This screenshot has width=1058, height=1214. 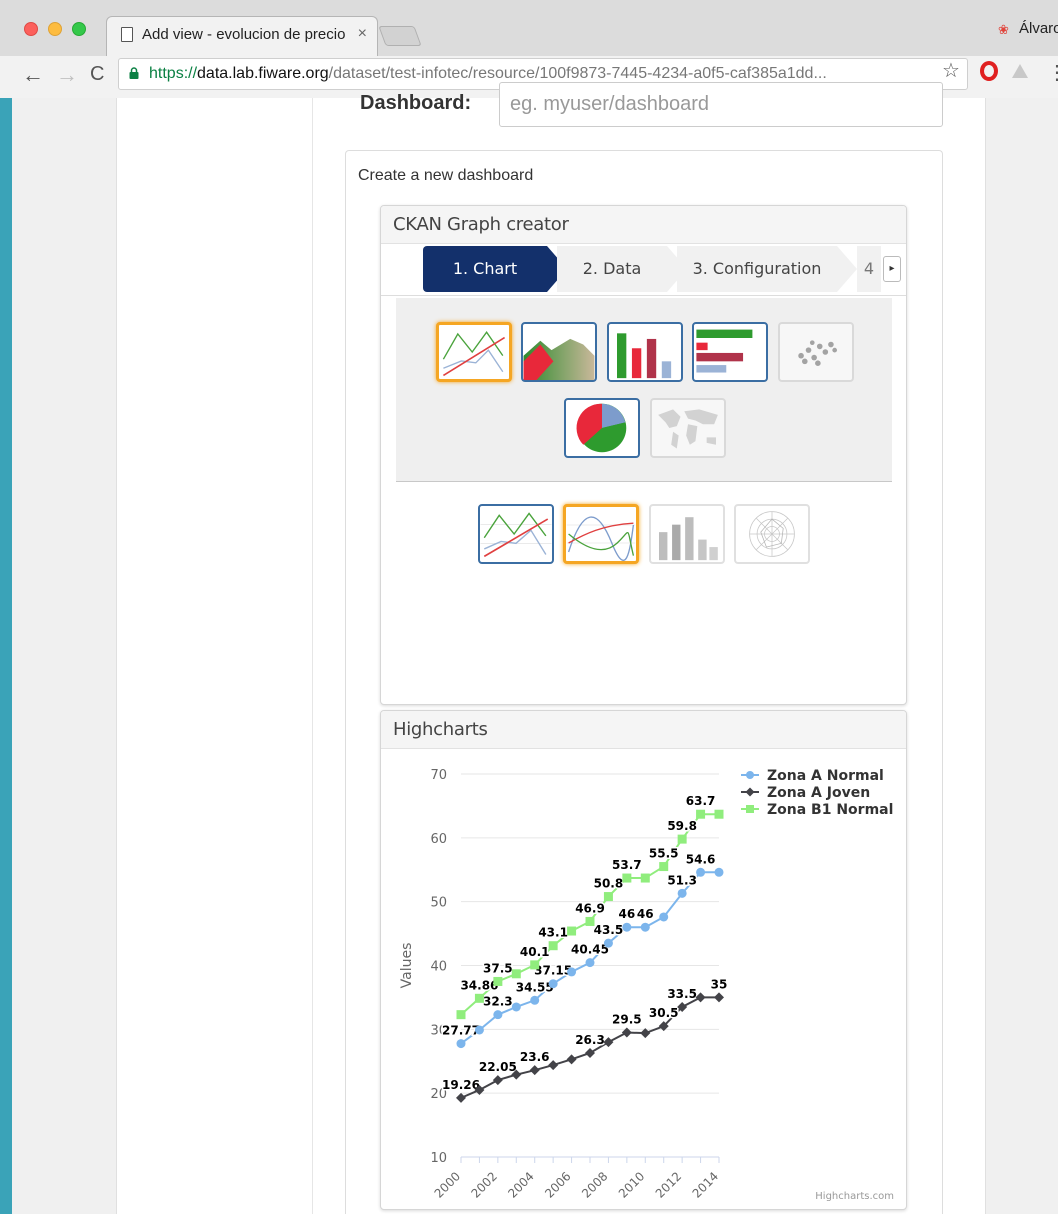 I want to click on x-tick-label: 2000, so click(x=447, y=1184).